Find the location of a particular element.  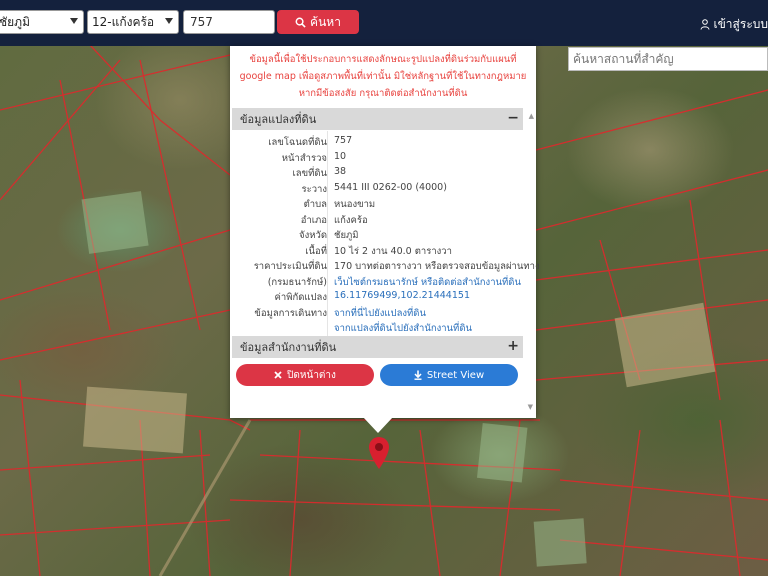

search-icon is located at coordinates (300, 22).